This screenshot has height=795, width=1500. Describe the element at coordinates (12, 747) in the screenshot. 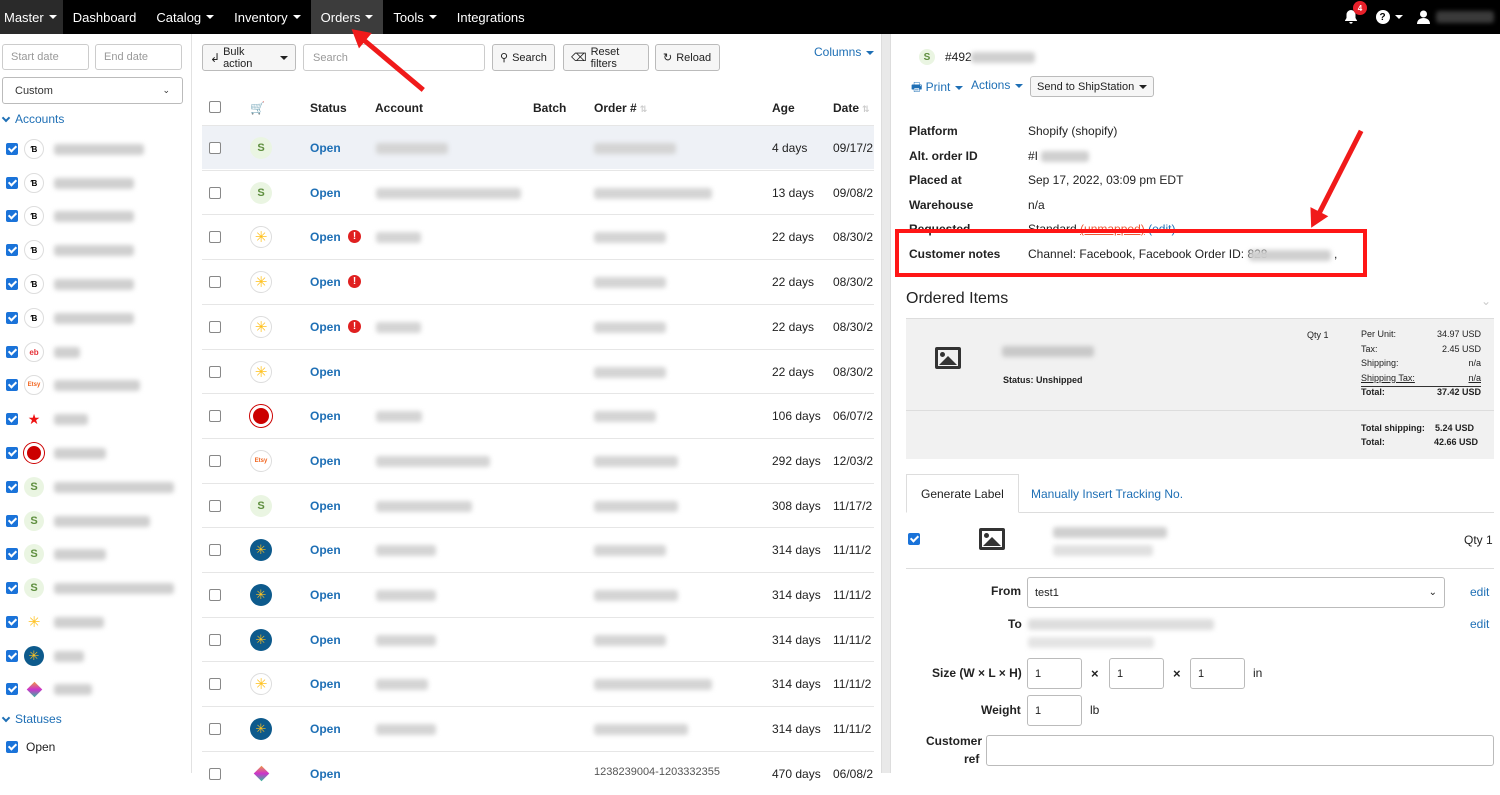

I see `status-open-checkbox` at that location.